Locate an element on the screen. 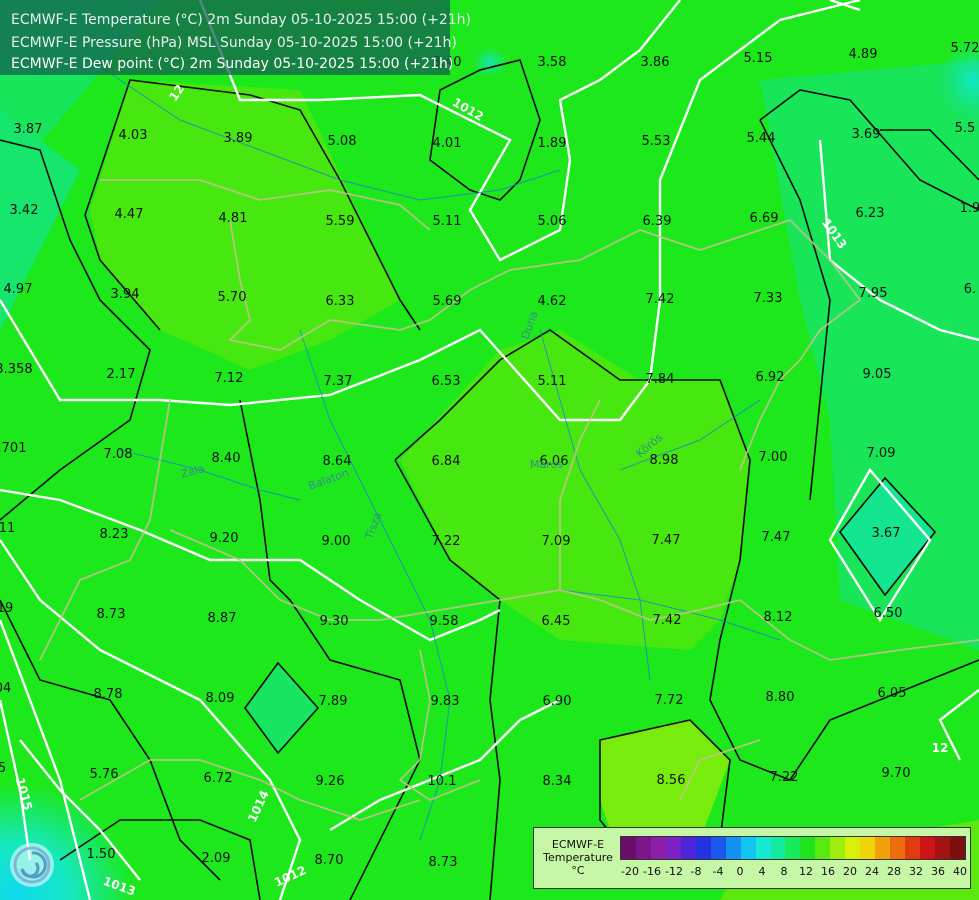 The width and height of the screenshot is (979, 900). value-label: 04 is located at coordinates (5, 688).